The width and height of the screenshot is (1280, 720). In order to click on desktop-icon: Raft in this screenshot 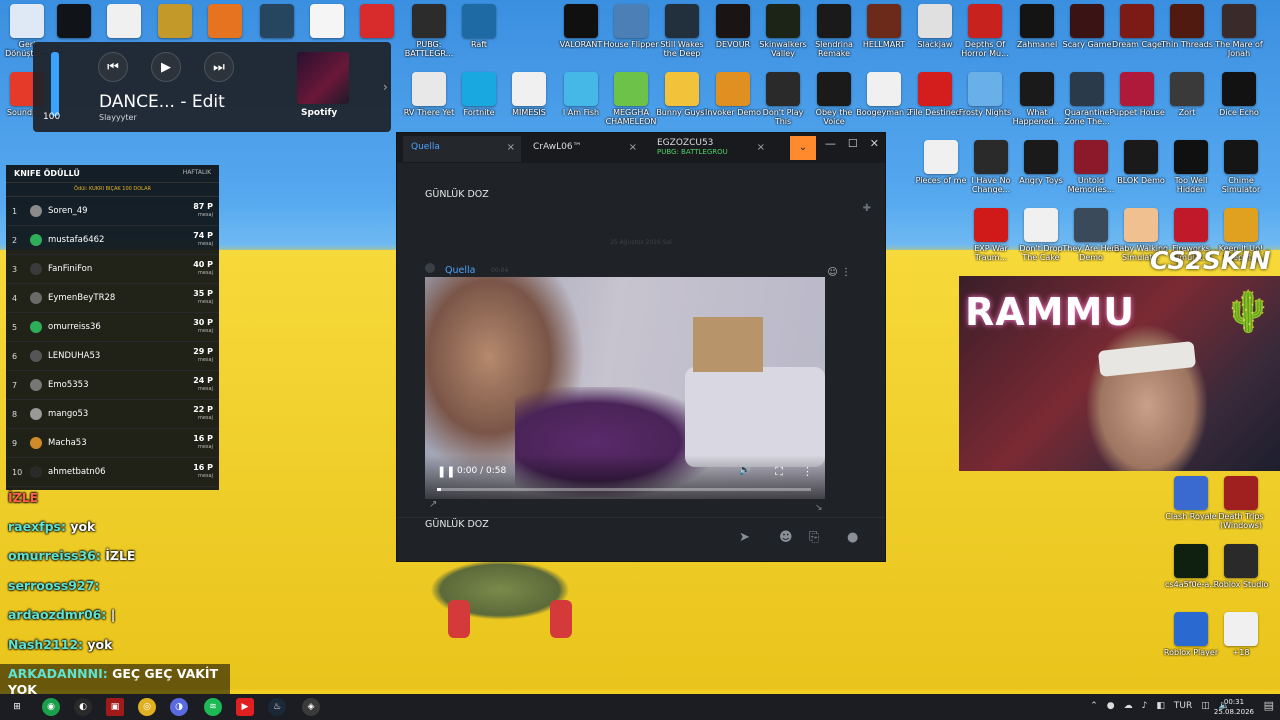, I will do `click(479, 26)`.